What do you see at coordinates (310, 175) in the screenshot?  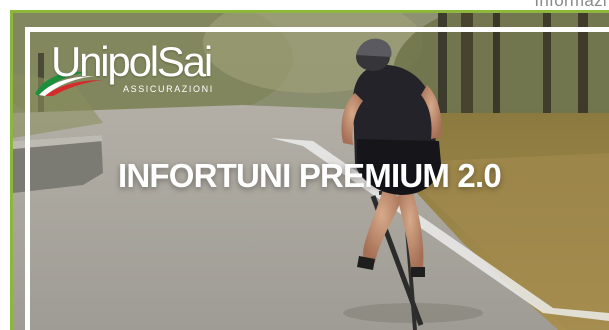 I see `banner-headline: INFORTUNI PREMIUM 2.0` at bounding box center [310, 175].